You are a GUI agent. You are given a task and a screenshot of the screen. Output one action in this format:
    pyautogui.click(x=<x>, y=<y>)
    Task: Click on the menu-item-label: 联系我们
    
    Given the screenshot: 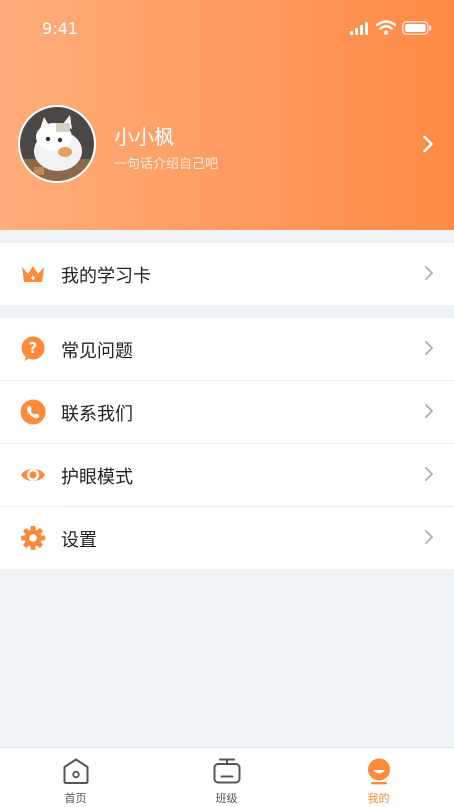 What is the action you would take?
    pyautogui.click(x=97, y=414)
    